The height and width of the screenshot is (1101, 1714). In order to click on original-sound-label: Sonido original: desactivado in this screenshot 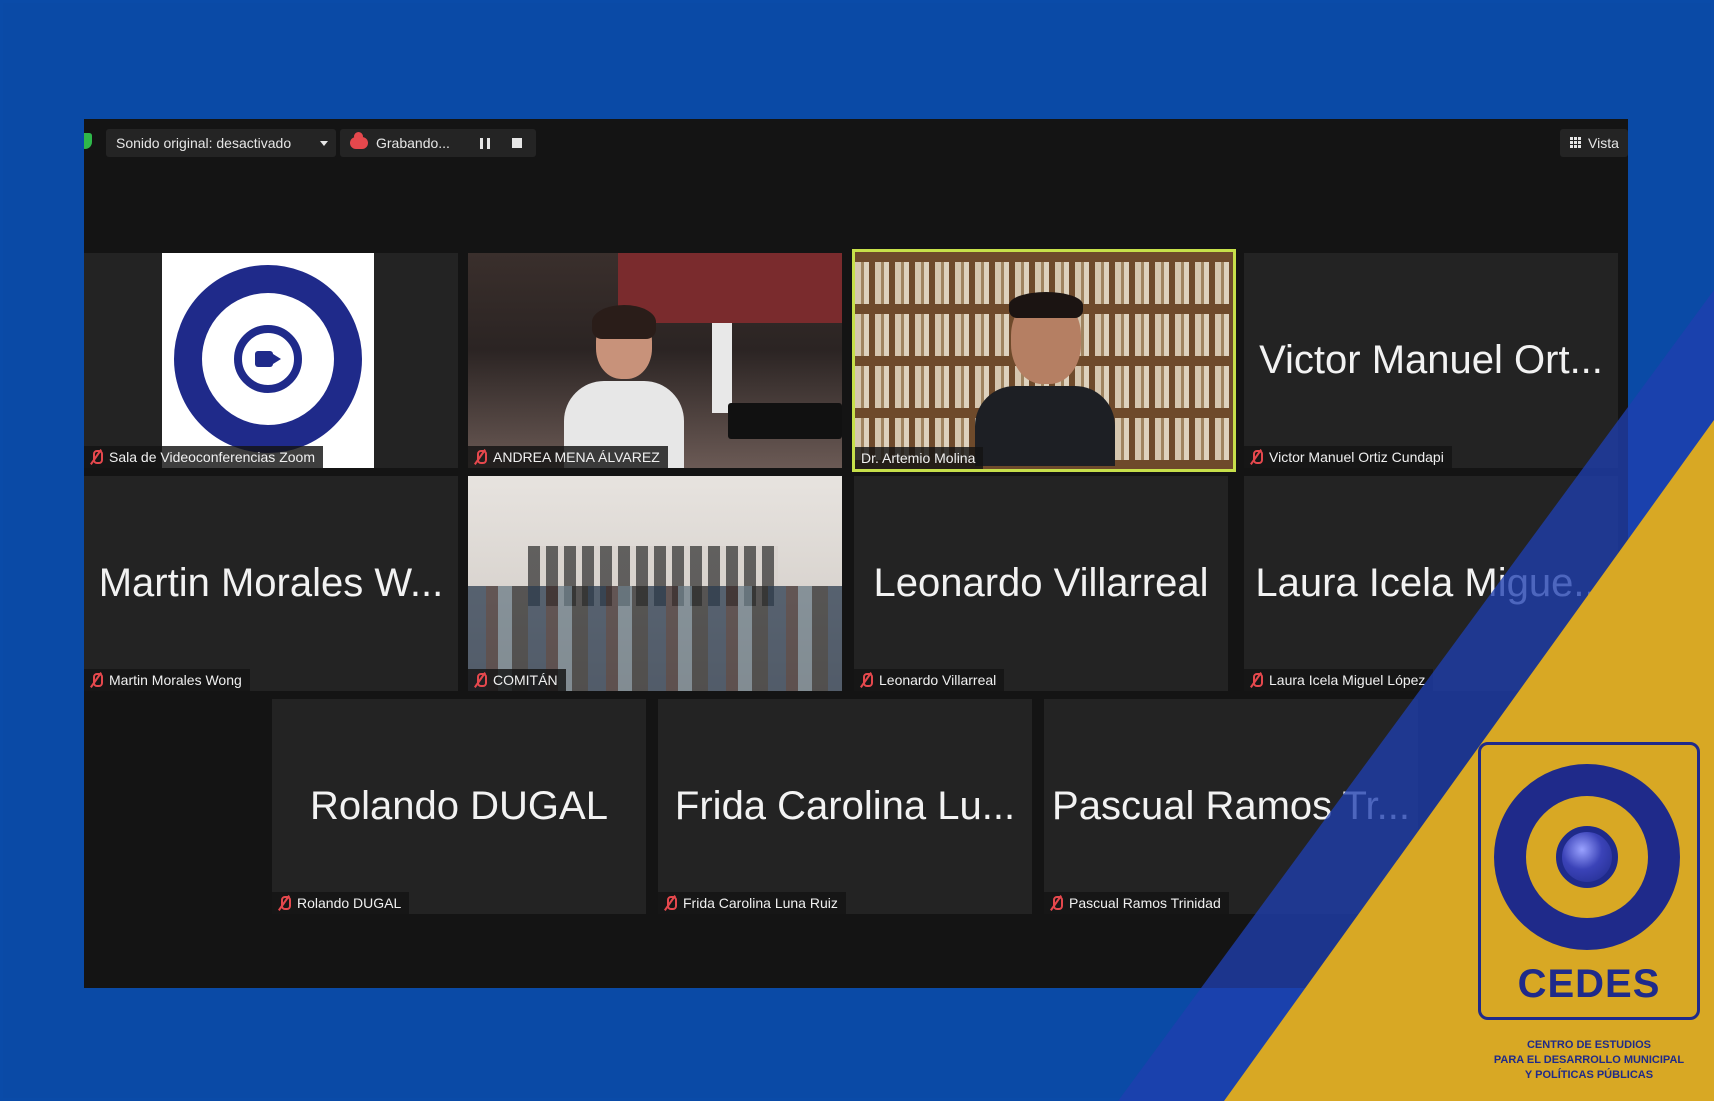, I will do `click(204, 143)`.